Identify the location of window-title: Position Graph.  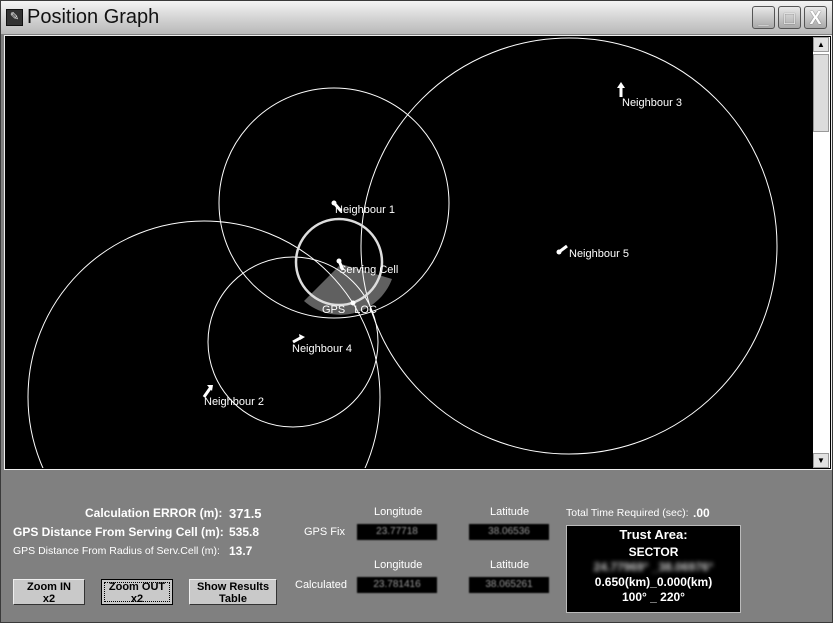
(93, 17).